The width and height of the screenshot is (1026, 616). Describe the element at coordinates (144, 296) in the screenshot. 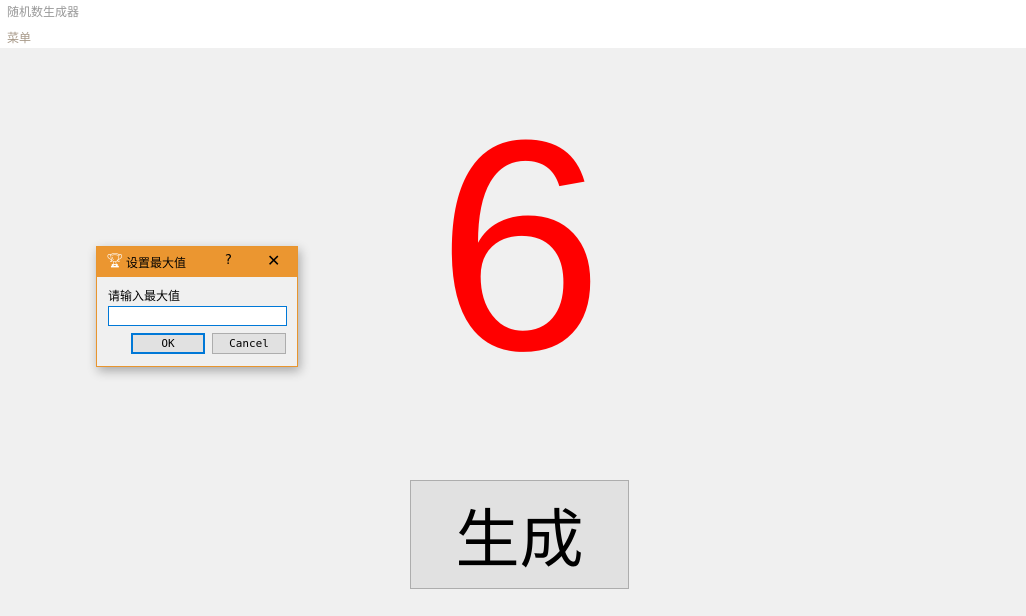

I see `prompt-label: 请输入最大值` at that location.